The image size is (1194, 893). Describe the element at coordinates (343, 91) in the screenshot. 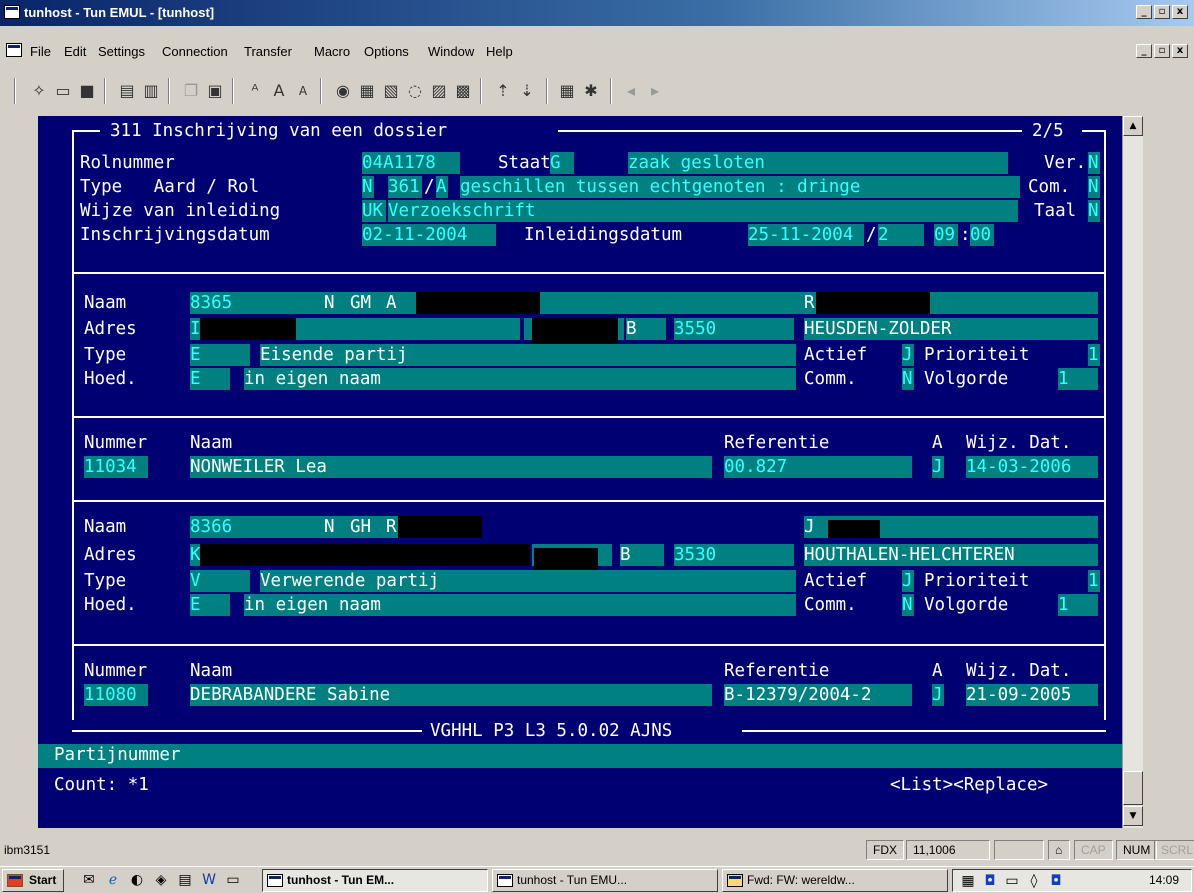

I see `colors-icon: ◉` at that location.